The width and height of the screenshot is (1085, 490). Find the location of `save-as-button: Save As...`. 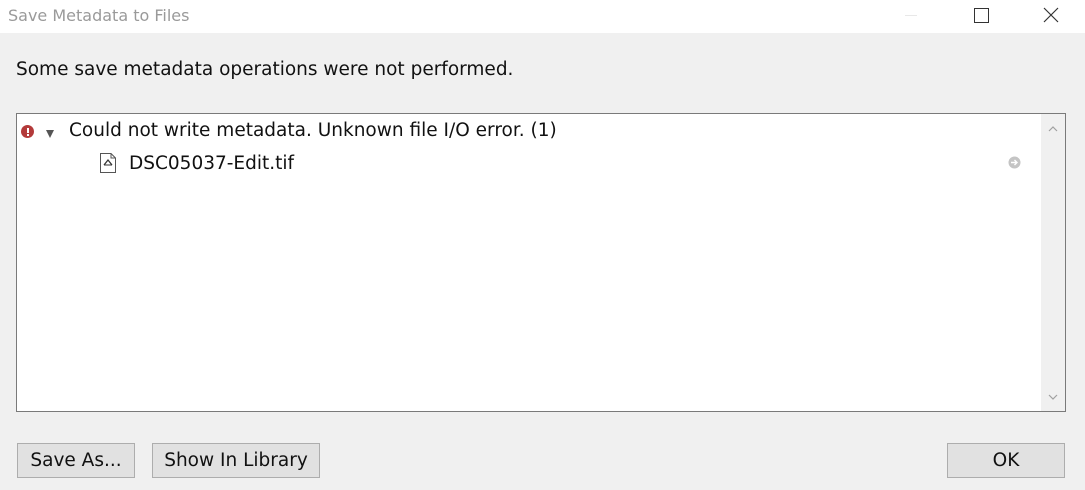

save-as-button: Save As... is located at coordinates (76, 460).